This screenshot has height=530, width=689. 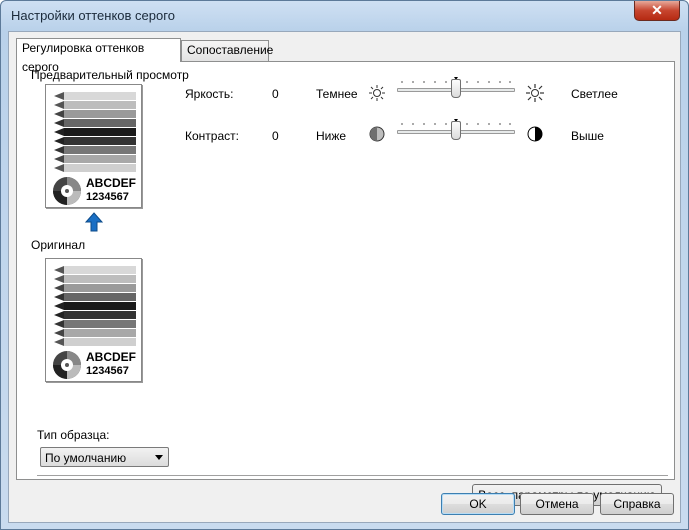 I want to click on cancel-button: Отмена, so click(x=557, y=504).